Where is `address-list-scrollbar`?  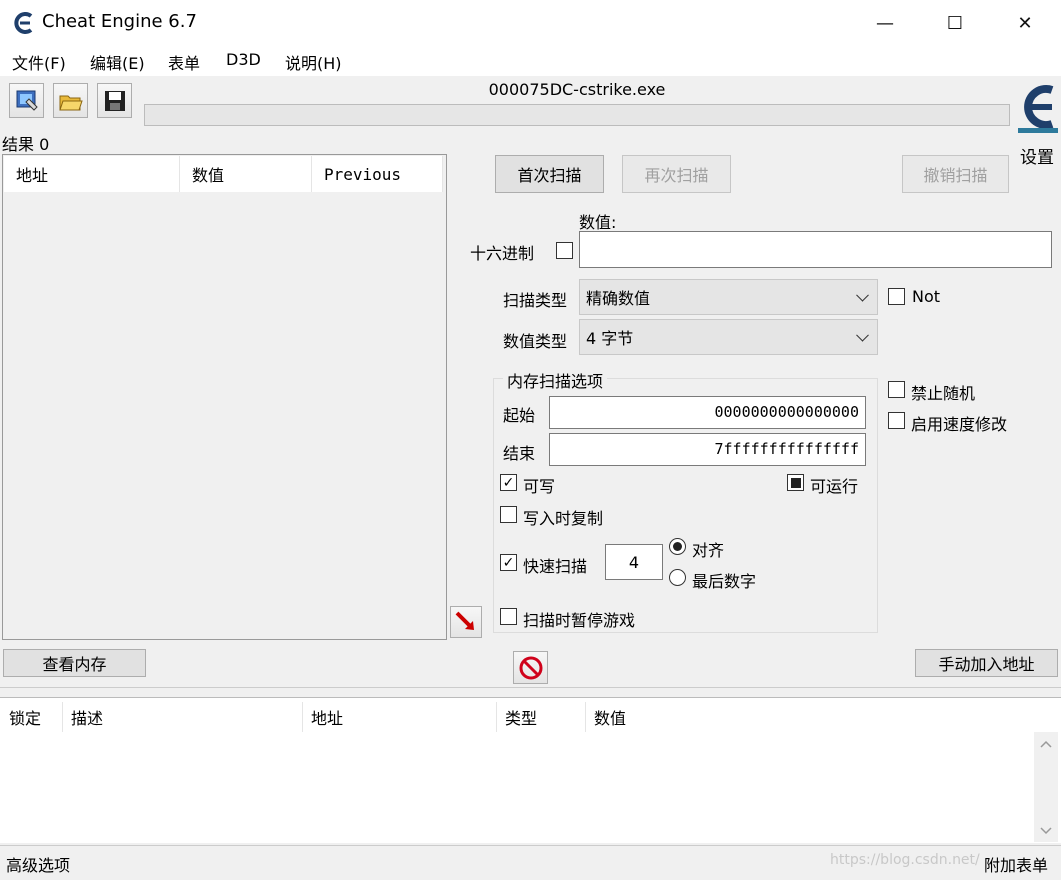
address-list-scrollbar is located at coordinates (1046, 787).